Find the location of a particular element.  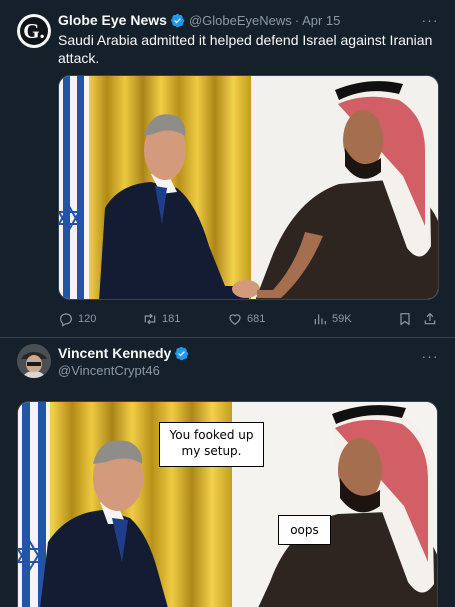

share-button is located at coordinates (432, 319).